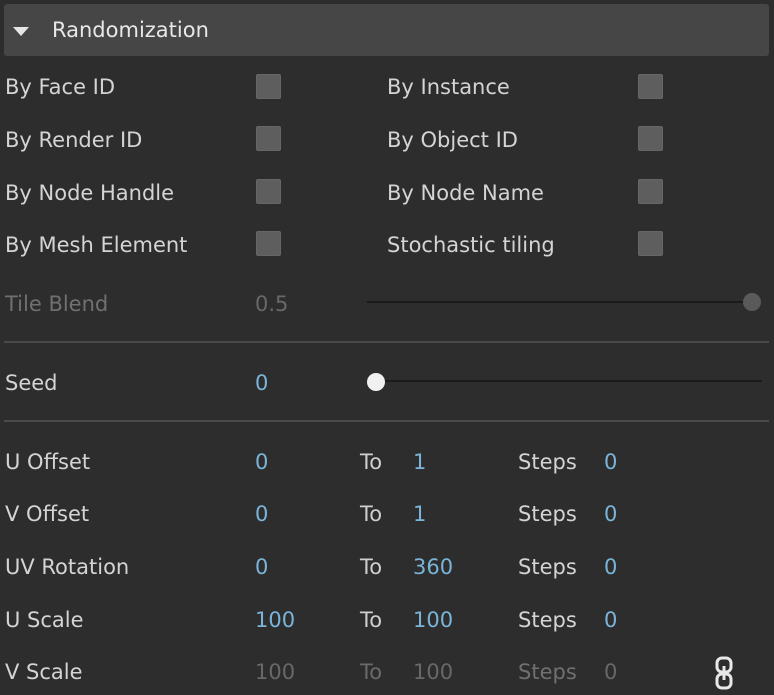 The image size is (774, 695). Describe the element at coordinates (261, 462) in the screenshot. I see `u-offset-from-value: 0` at that location.